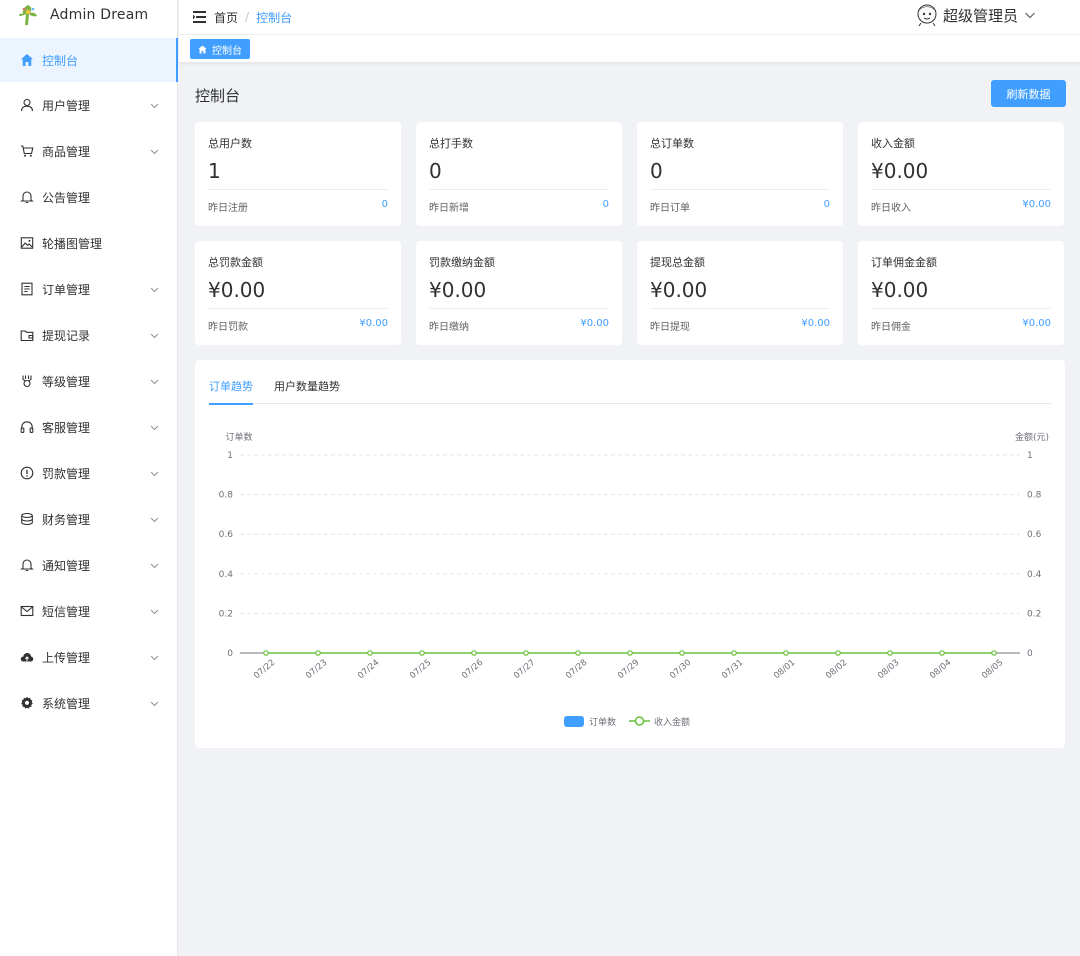 The width and height of the screenshot is (1080, 956). I want to click on x-tick-label: 07/28, so click(576, 669).